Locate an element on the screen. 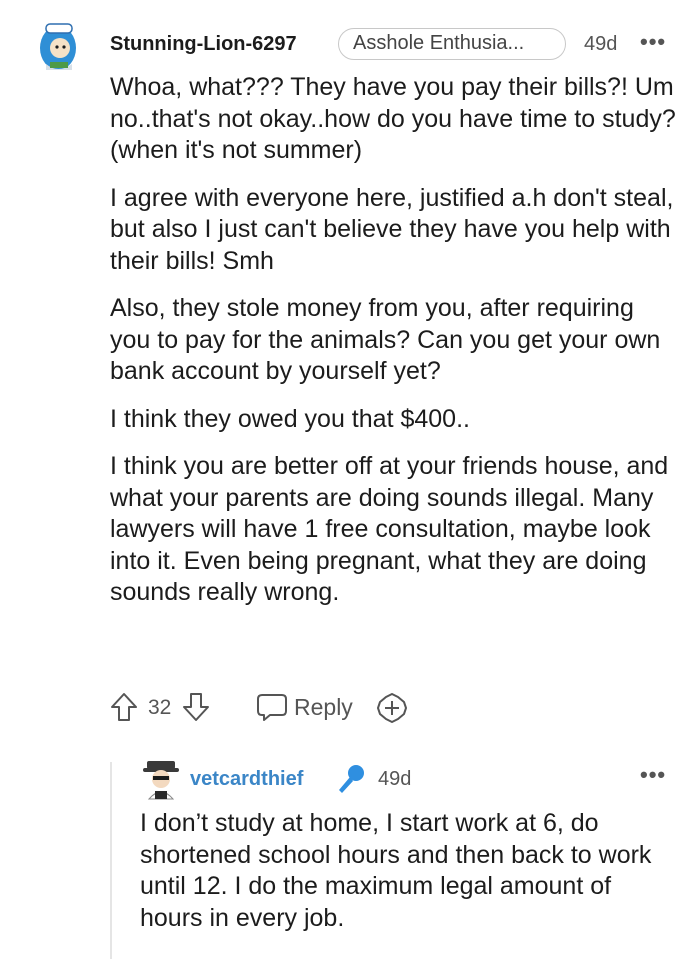  vote-count: 32 is located at coordinates (160, 707).